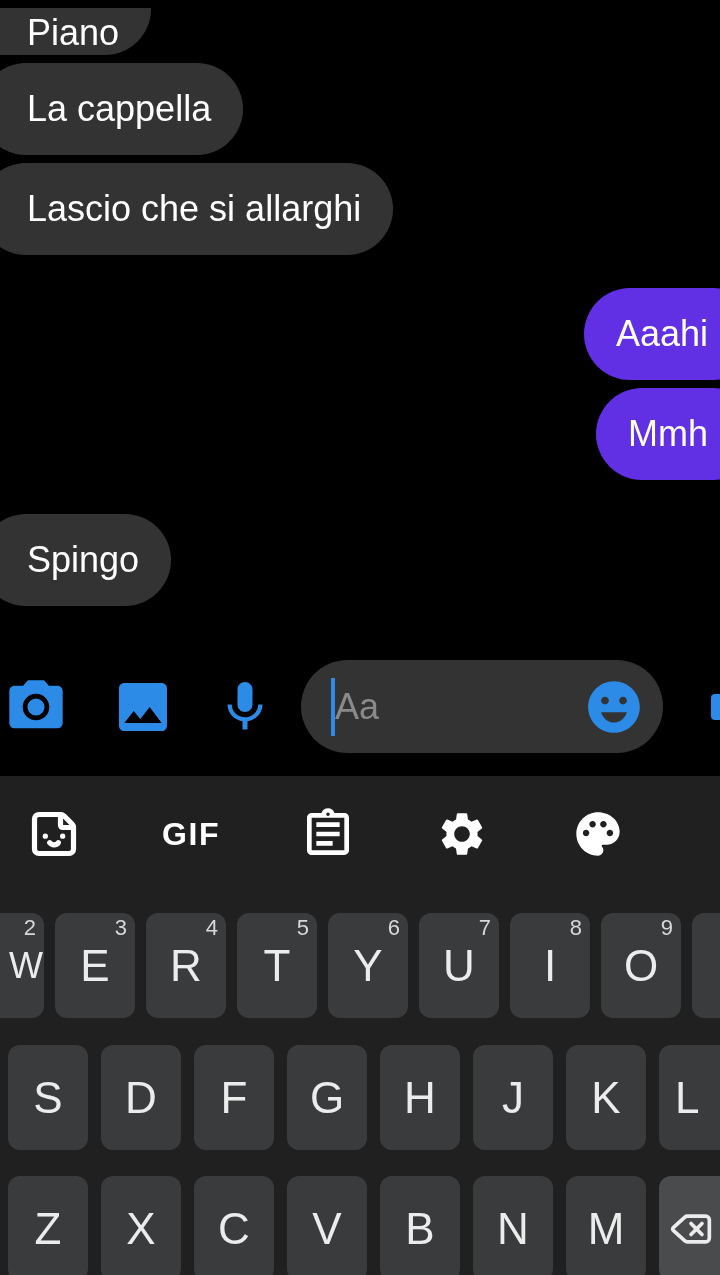 Image resolution: width=720 pixels, height=1275 pixels. I want to click on key: L, so click(689, 1097).